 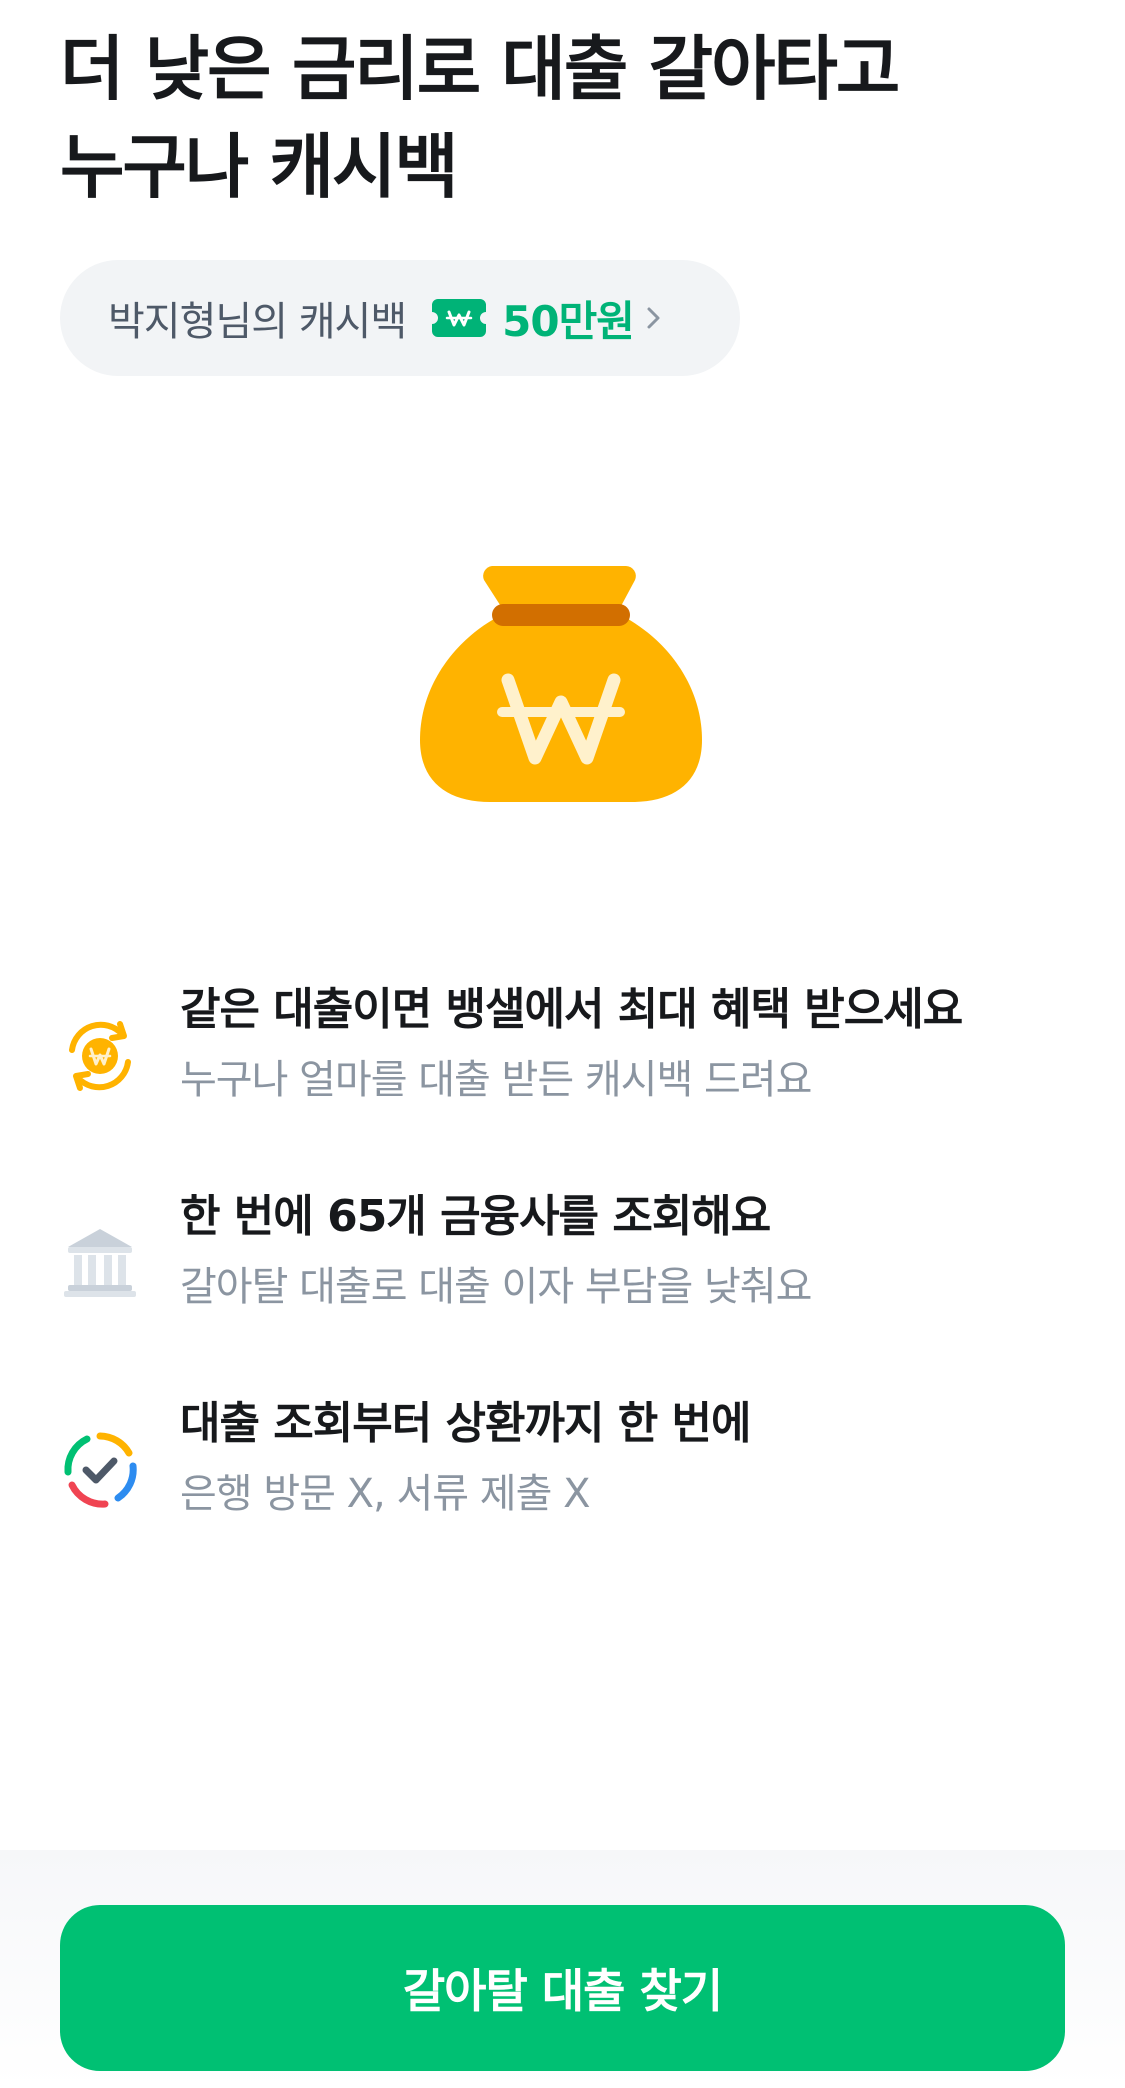 What do you see at coordinates (560, 118) in the screenshot?
I see `page-title: 더 낮은 금리로 대출 갈아타고 누구나 캐시백` at bounding box center [560, 118].